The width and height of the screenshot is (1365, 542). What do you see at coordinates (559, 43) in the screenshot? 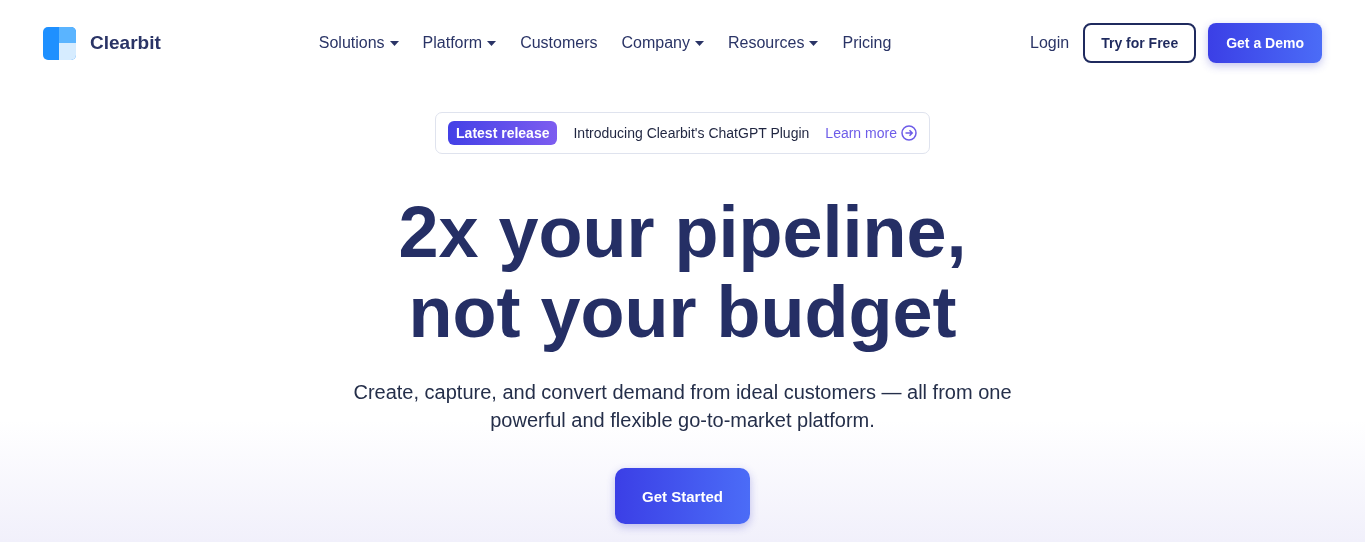
I see `nav-menu-item: Customers` at bounding box center [559, 43].